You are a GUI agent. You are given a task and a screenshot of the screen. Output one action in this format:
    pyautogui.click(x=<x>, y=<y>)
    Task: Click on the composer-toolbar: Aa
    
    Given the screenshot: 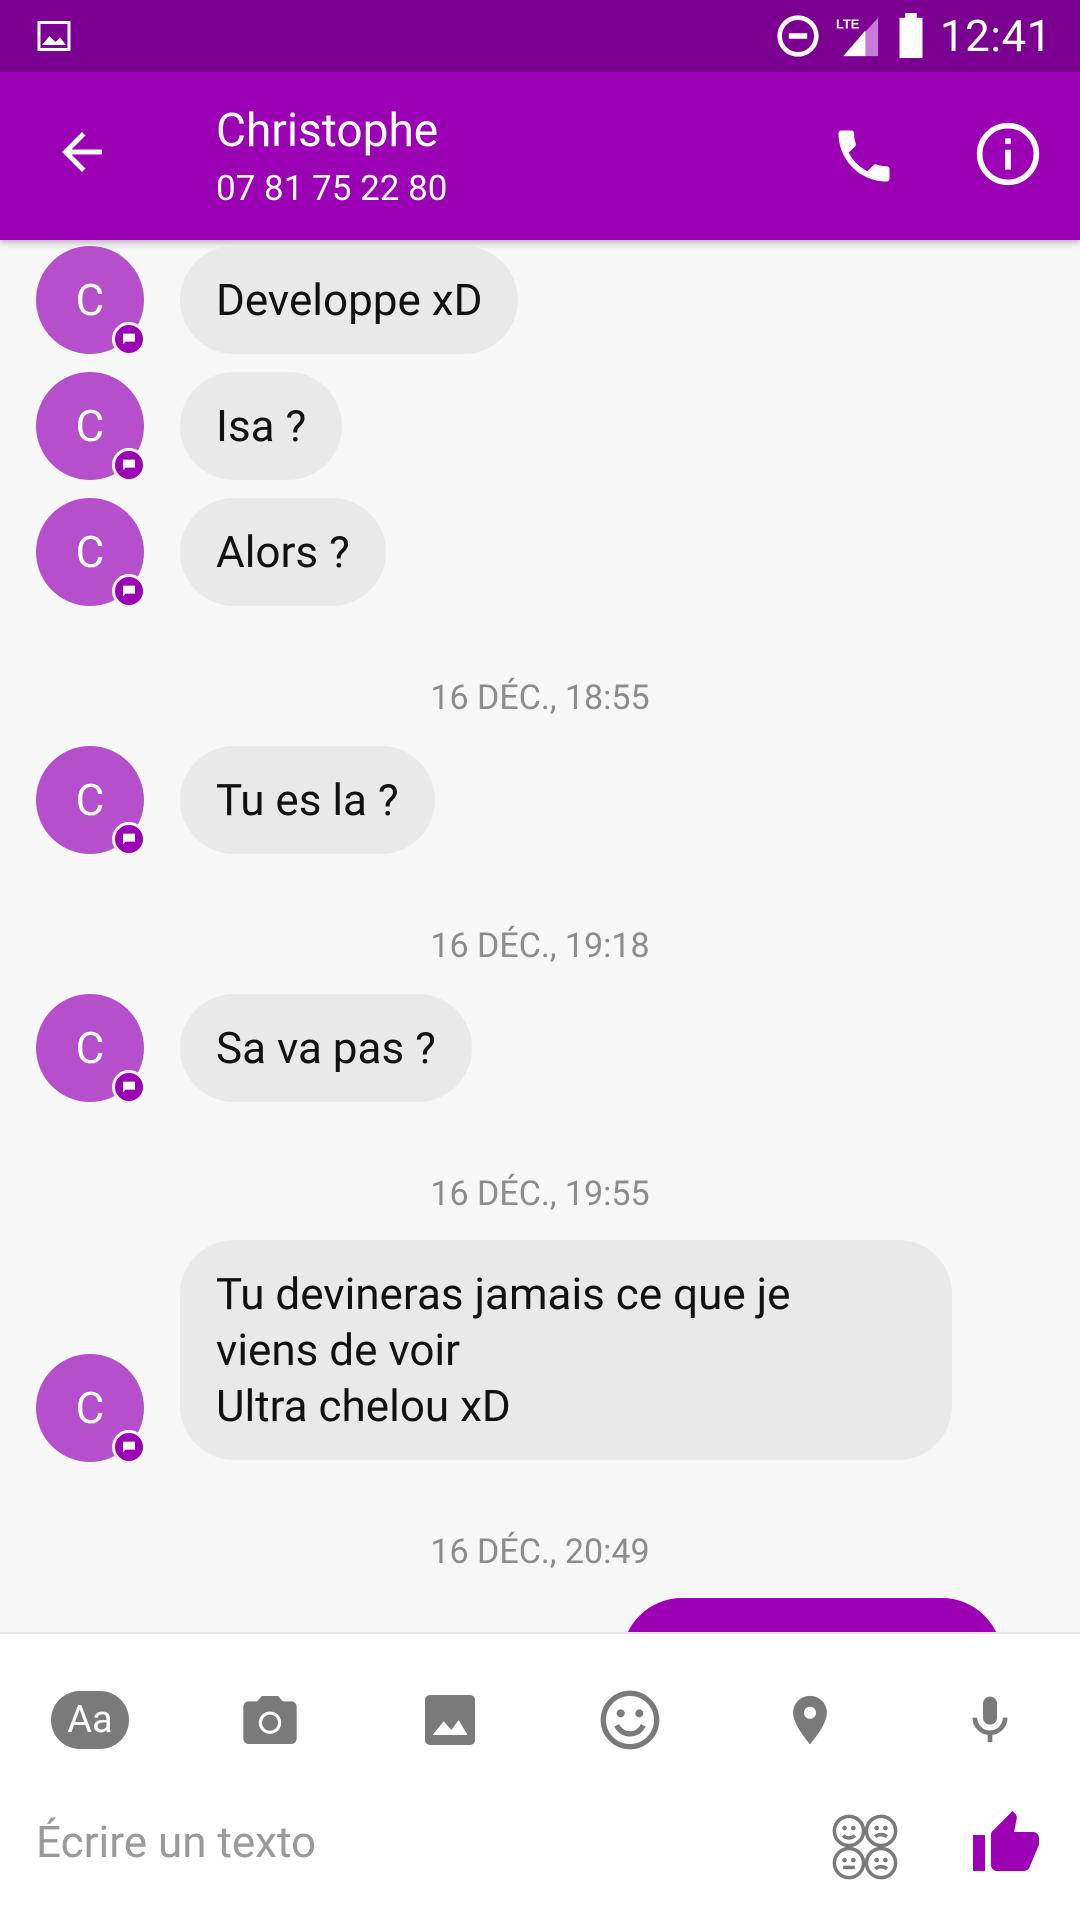 What is the action you would take?
    pyautogui.click(x=540, y=1720)
    